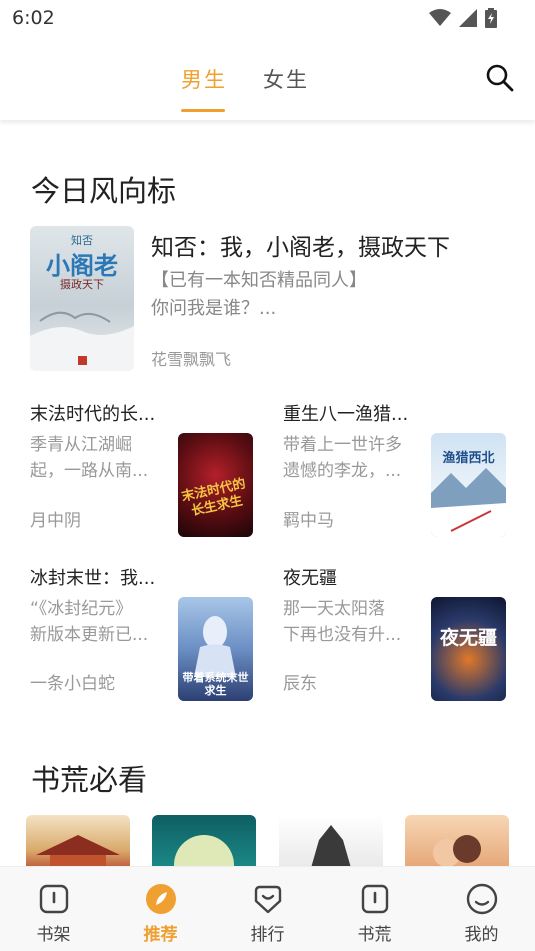 The width and height of the screenshot is (535, 951). Describe the element at coordinates (268, 899) in the screenshot. I see `ranking-icon` at that location.